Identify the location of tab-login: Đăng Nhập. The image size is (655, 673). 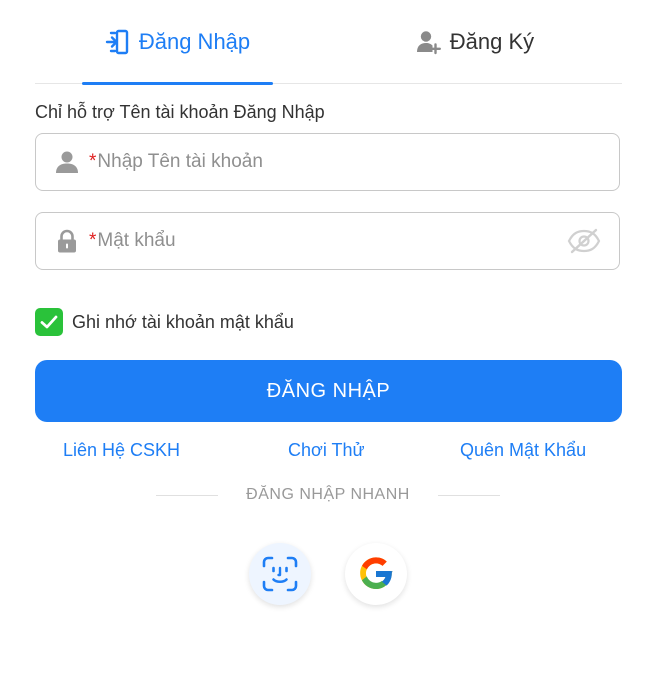
(177, 41).